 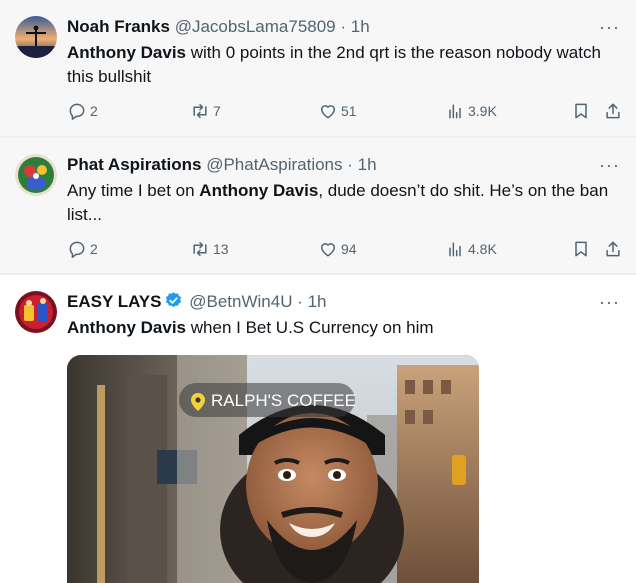 I want to click on author-handle: @JacobsLama75809, so click(x=255, y=26).